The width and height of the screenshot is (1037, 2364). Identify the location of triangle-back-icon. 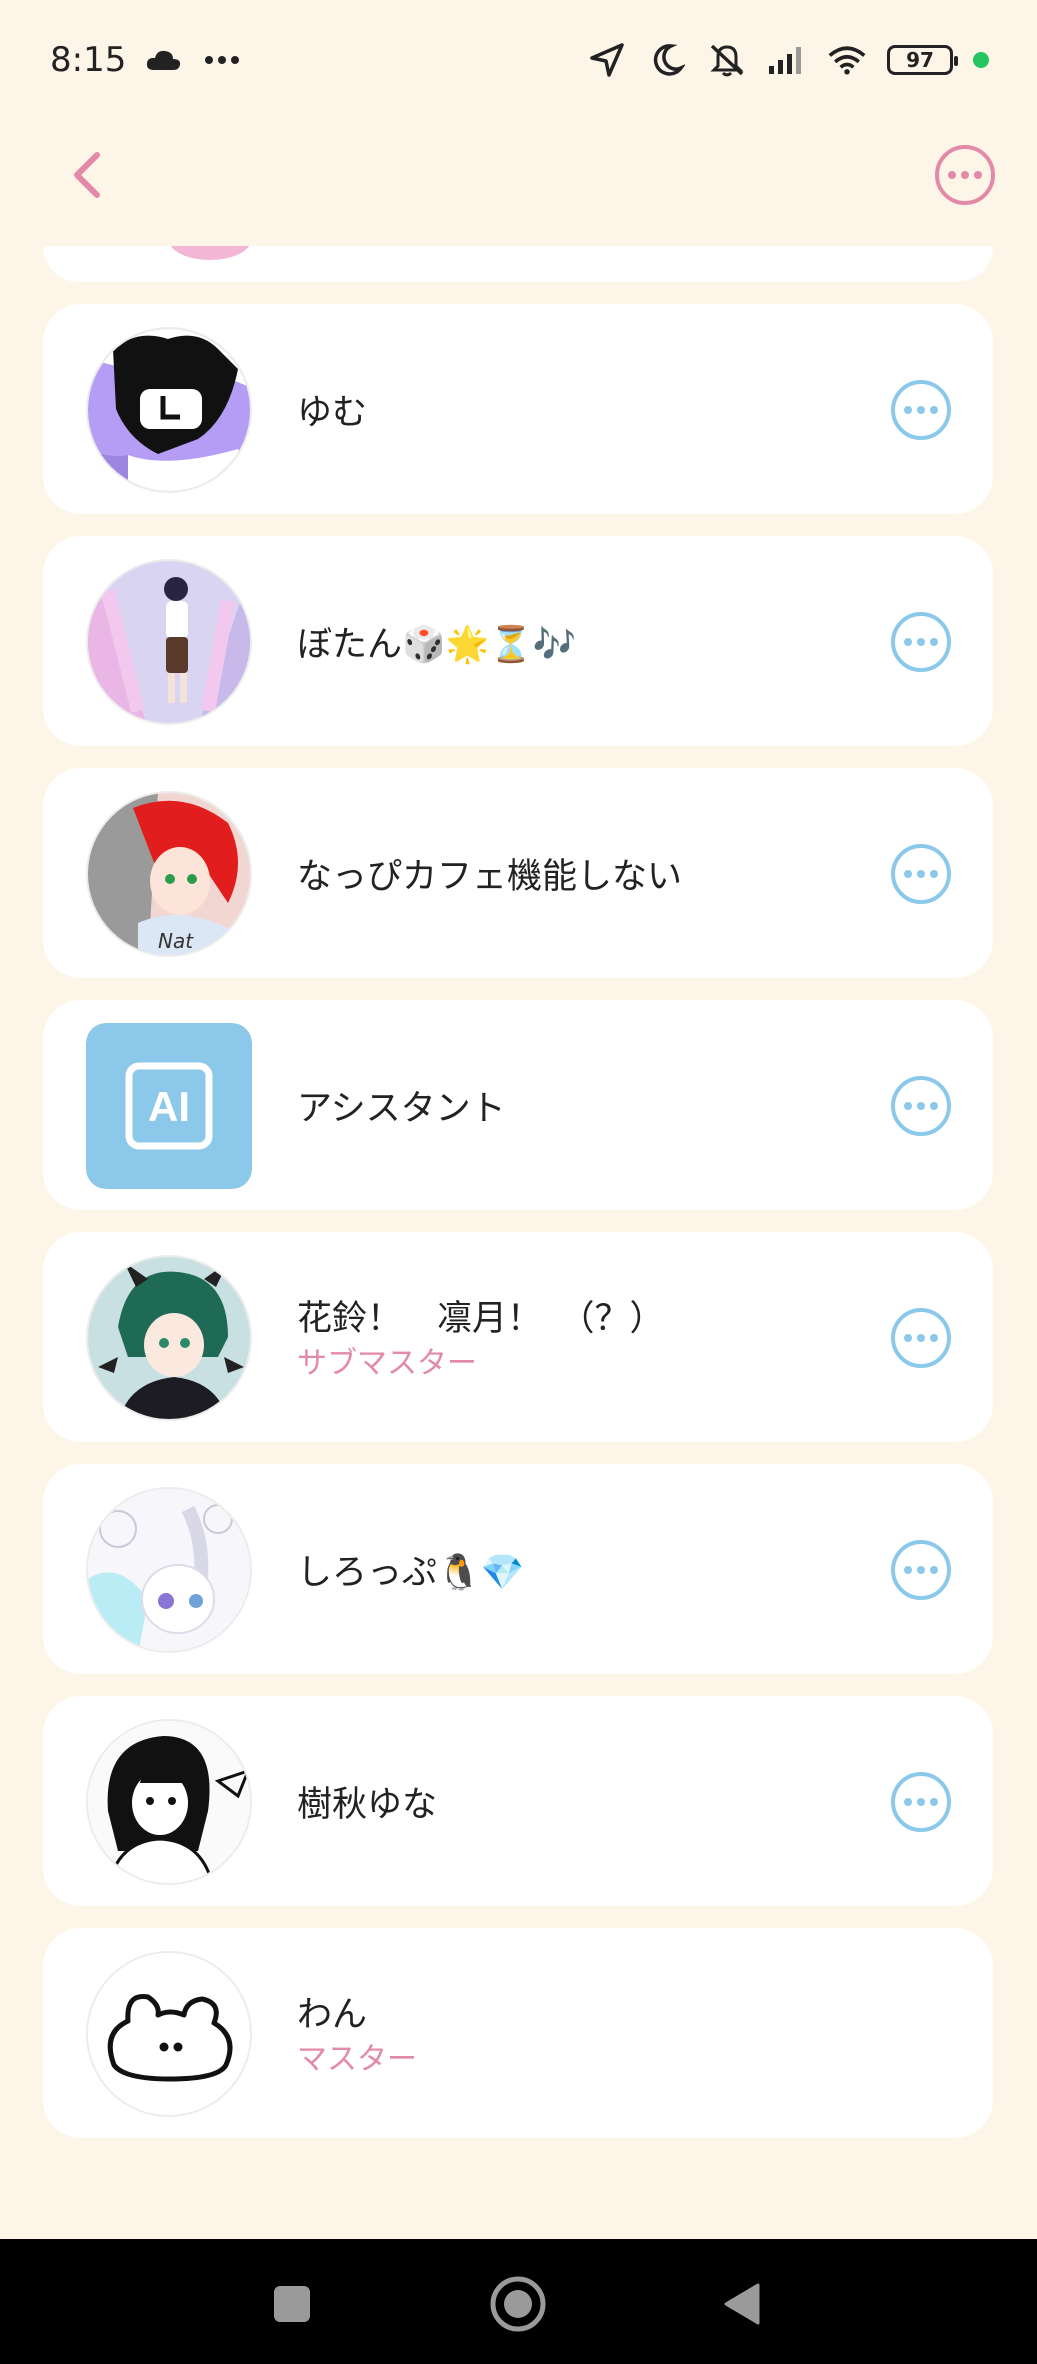
(742, 2304).